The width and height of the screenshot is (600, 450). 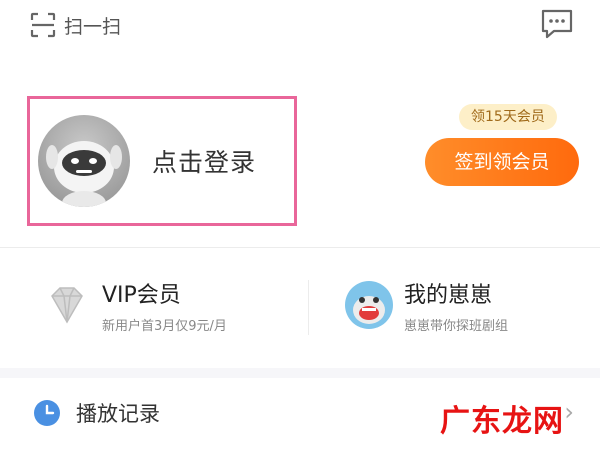 What do you see at coordinates (67, 305) in the screenshot?
I see `diamond-icon` at bounding box center [67, 305].